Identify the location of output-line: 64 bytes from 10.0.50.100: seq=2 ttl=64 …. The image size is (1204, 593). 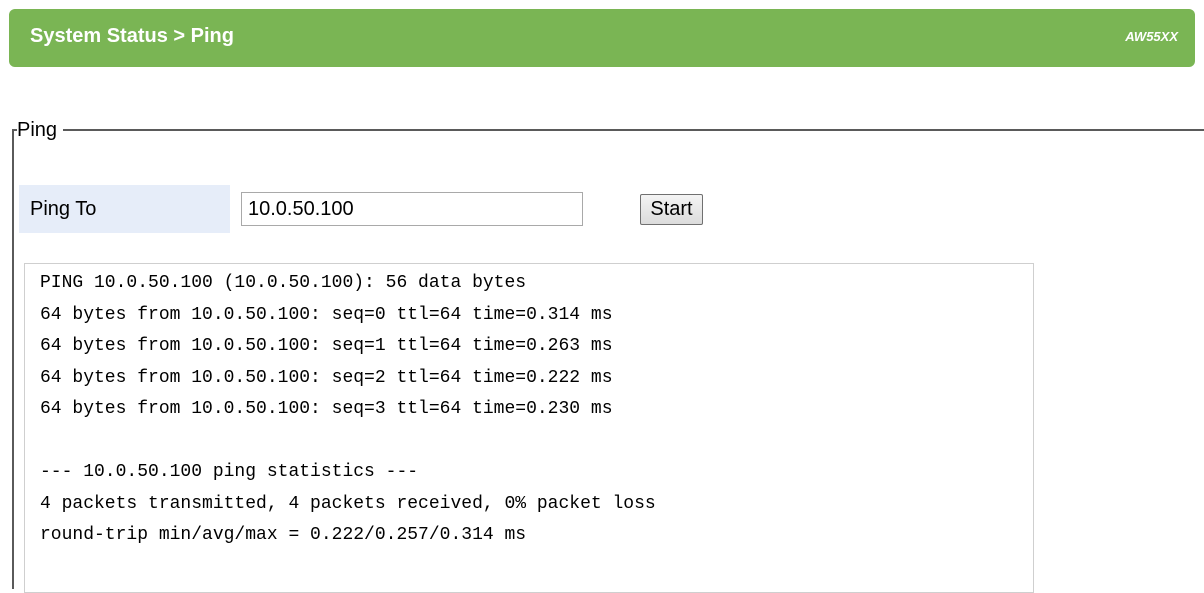
(326, 377).